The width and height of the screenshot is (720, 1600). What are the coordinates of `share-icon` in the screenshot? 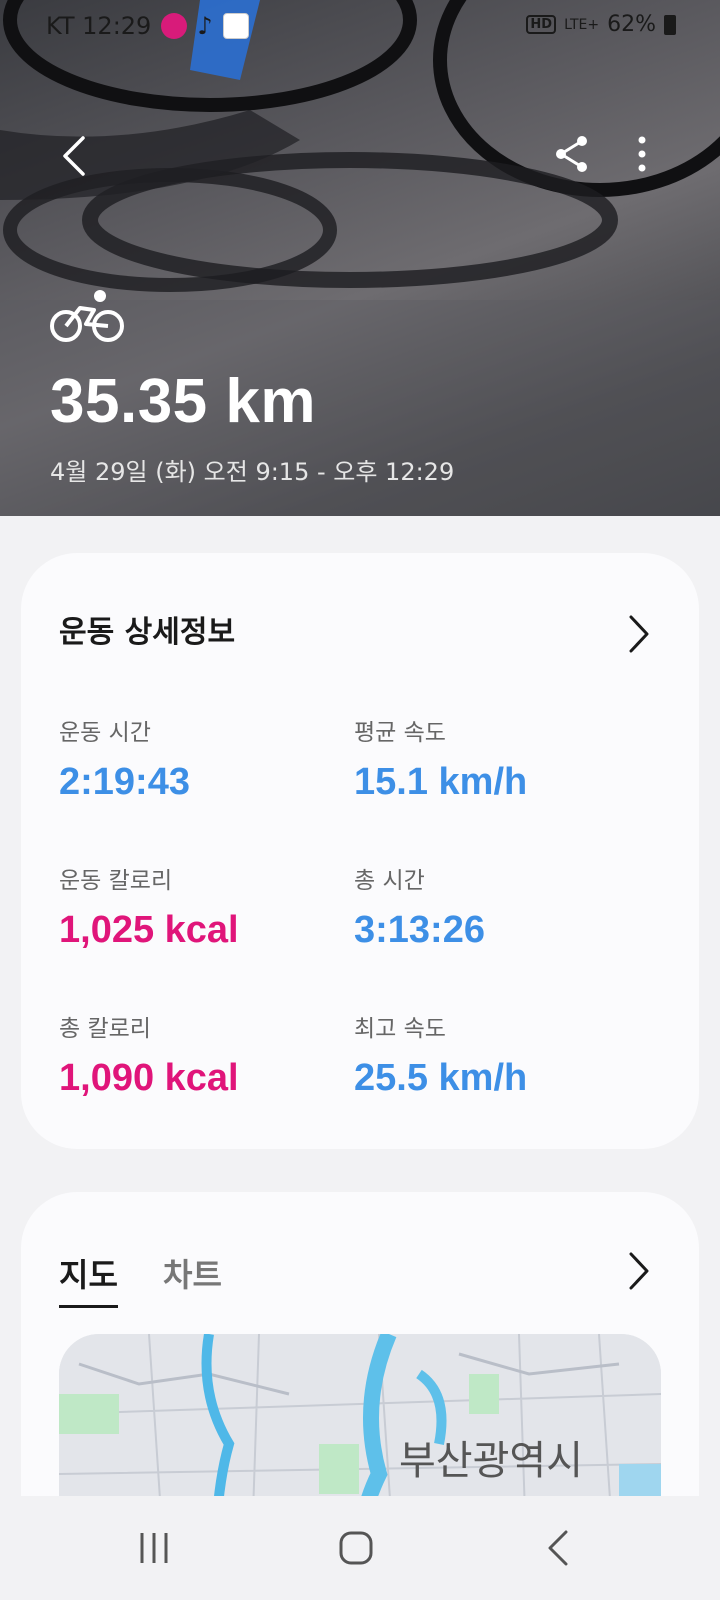 It's located at (571, 154).